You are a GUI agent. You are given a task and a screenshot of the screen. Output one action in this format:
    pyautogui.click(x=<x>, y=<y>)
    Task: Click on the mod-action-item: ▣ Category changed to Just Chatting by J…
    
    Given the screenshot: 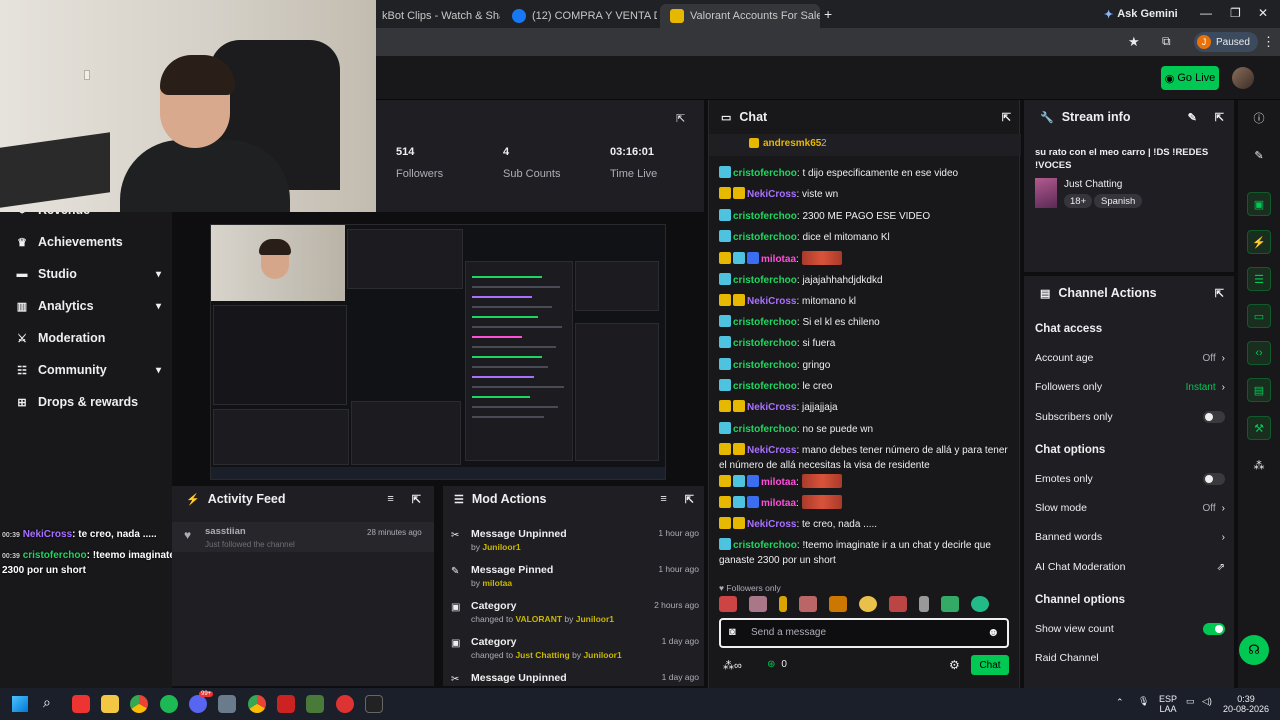 What is the action you would take?
    pyautogui.click(x=575, y=650)
    